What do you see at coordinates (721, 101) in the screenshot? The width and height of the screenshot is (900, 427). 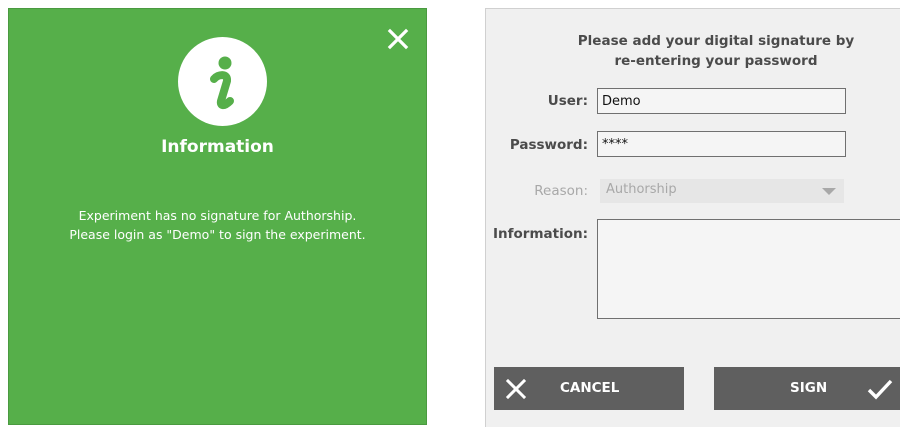 I see `user-field` at bounding box center [721, 101].